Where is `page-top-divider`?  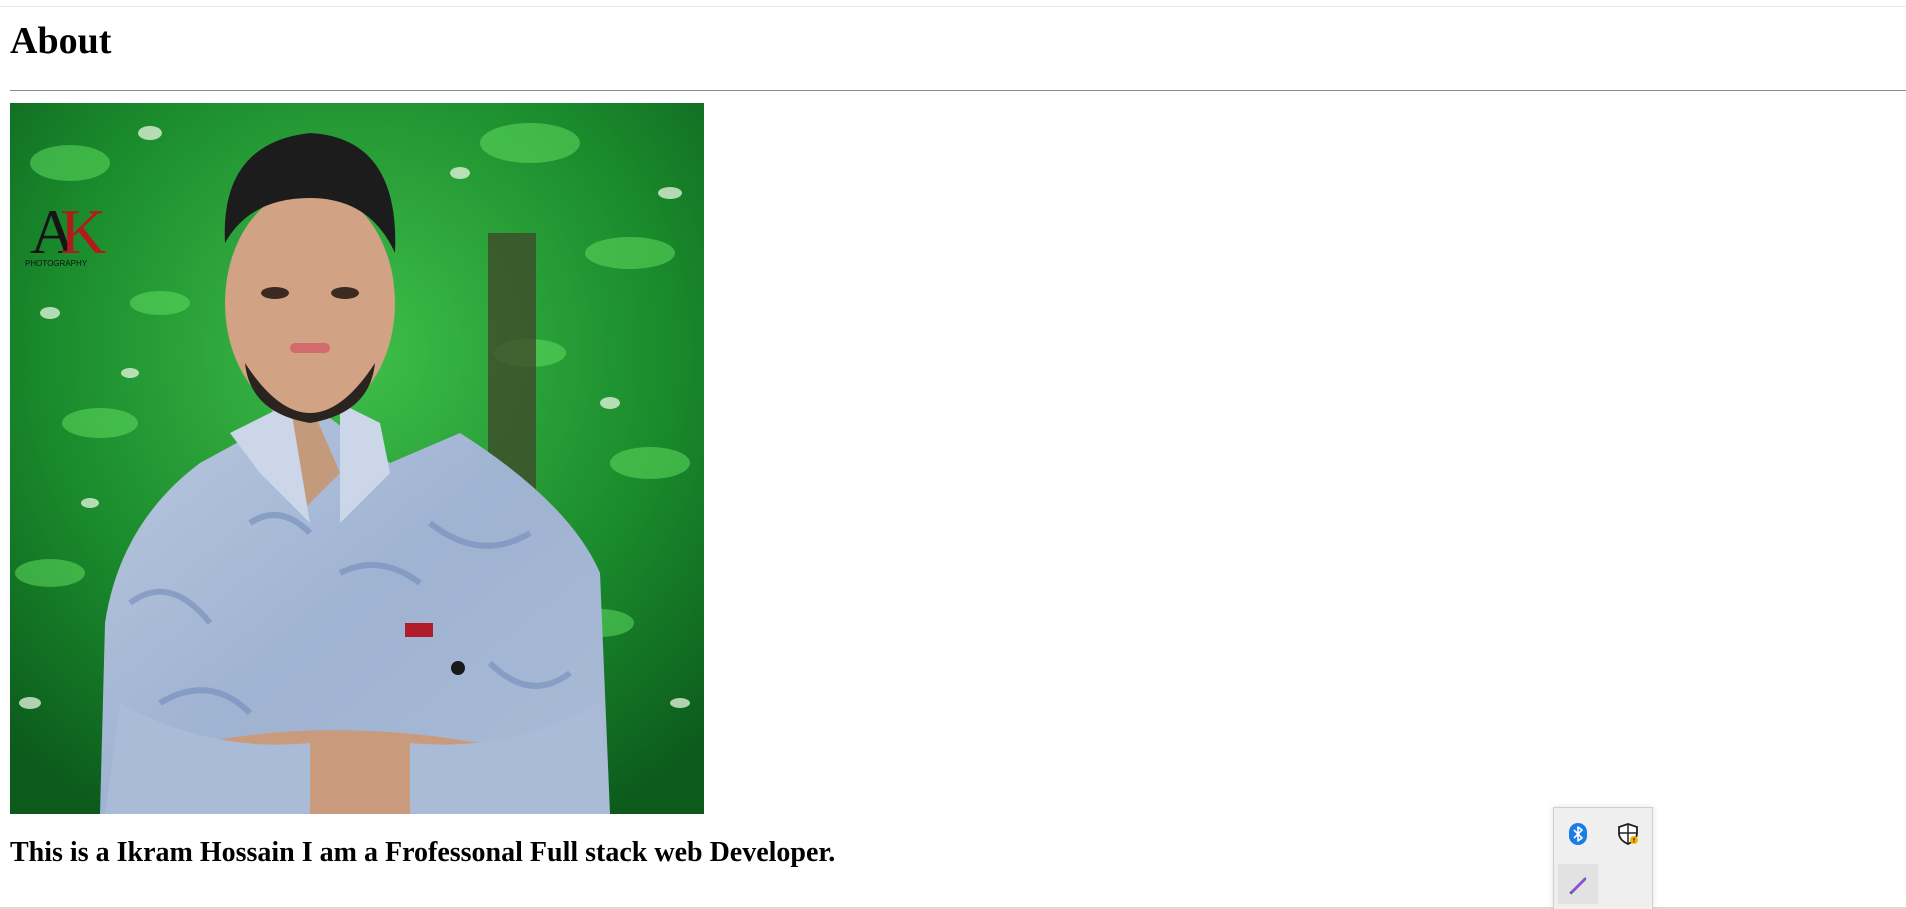 page-top-divider is located at coordinates (953, 6).